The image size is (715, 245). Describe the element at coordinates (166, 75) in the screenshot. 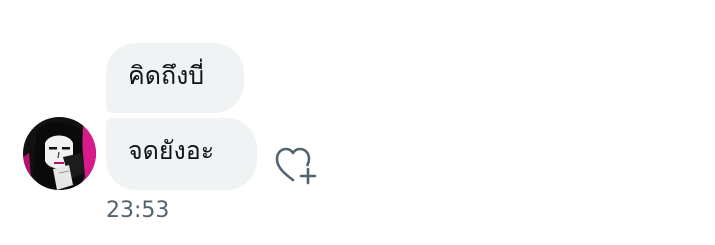

I see `message-text: คิดถึงบี่` at that location.